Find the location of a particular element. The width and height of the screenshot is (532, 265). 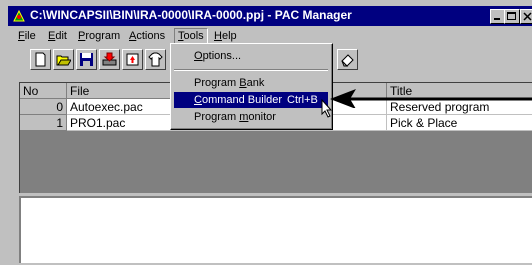

upload-button is located at coordinates (132, 59).